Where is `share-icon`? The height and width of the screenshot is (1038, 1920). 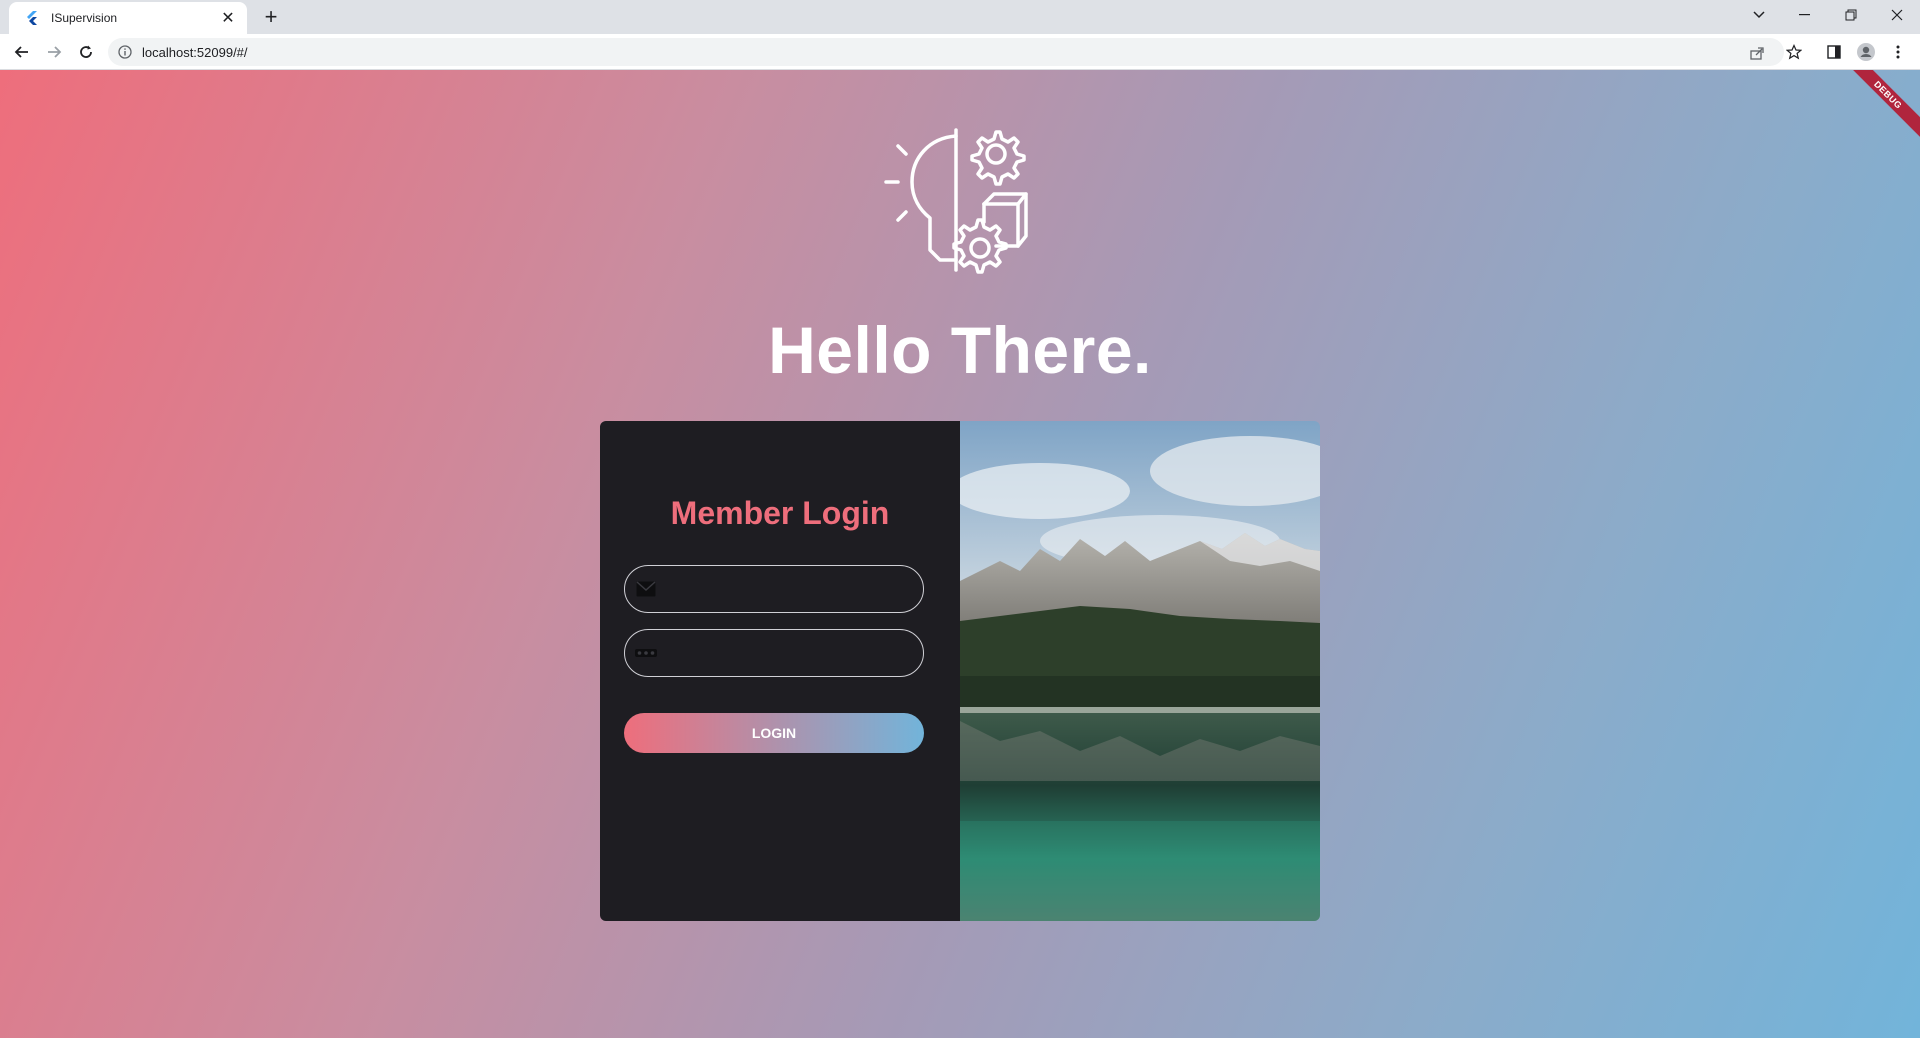
share-icon is located at coordinates (1757, 53).